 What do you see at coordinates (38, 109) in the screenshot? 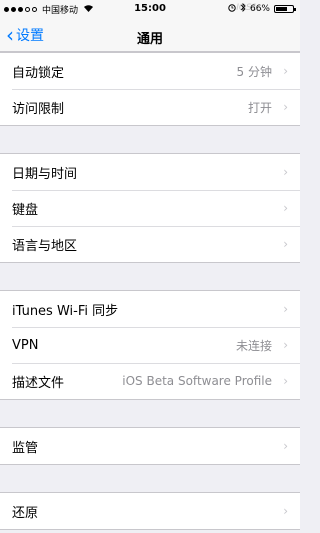
I see `settings-row-label: 访问限制` at bounding box center [38, 109].